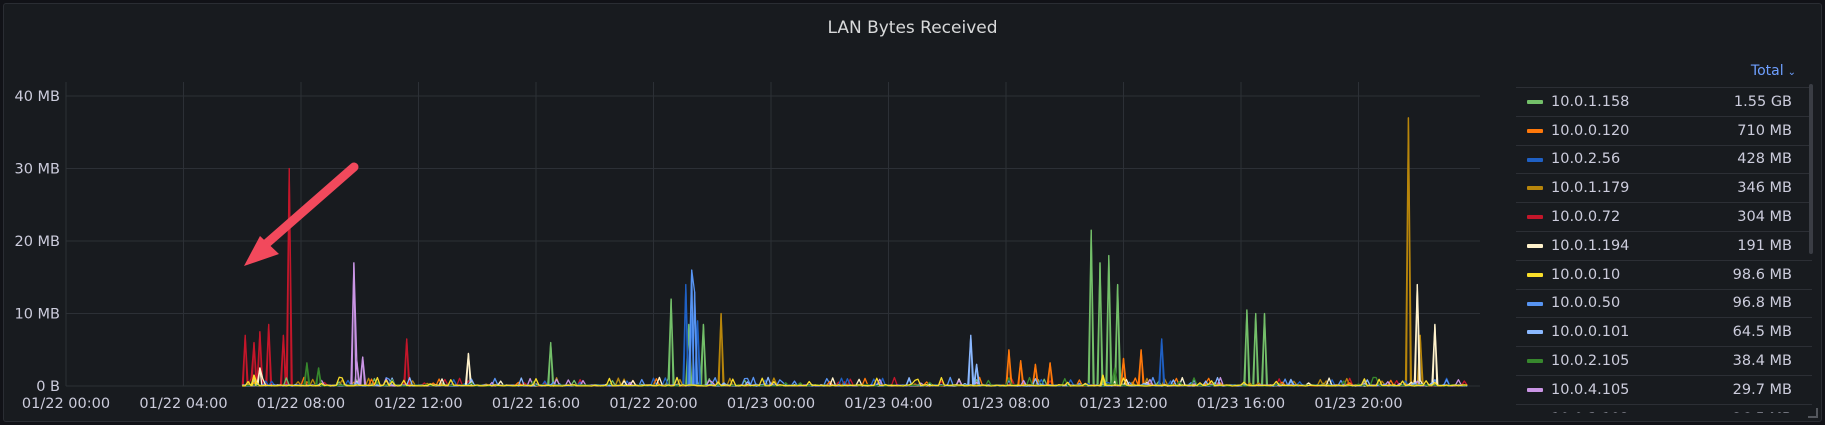 The width and height of the screenshot is (1825, 425). I want to click on legend-scrollbar, so click(1811, 169).